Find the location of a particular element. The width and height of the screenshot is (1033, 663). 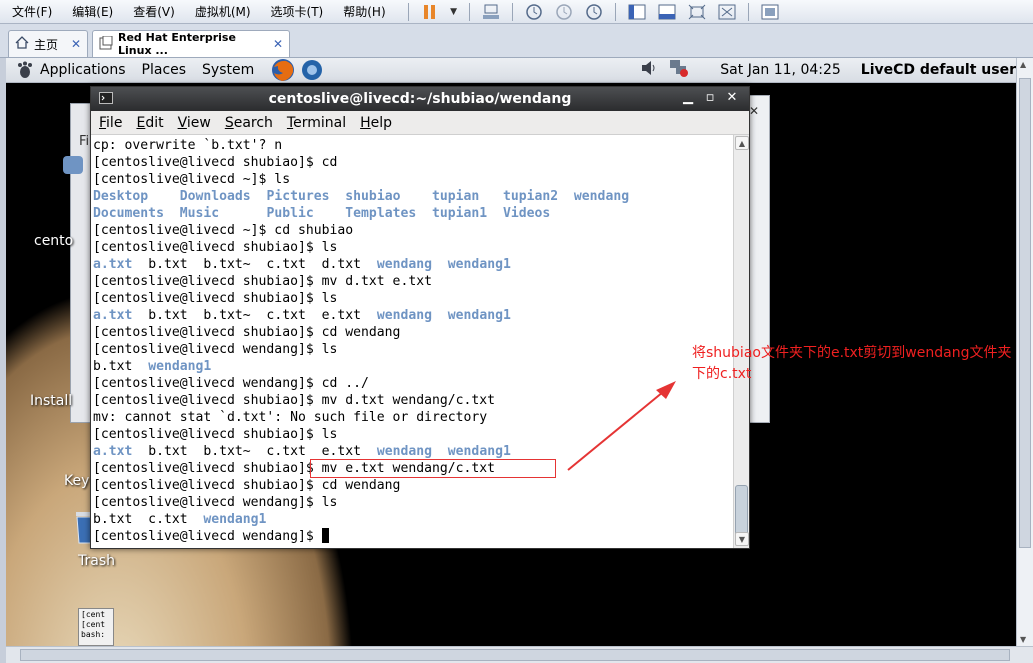

terminal-scrollbar: ▲ ▼ is located at coordinates (741, 341).